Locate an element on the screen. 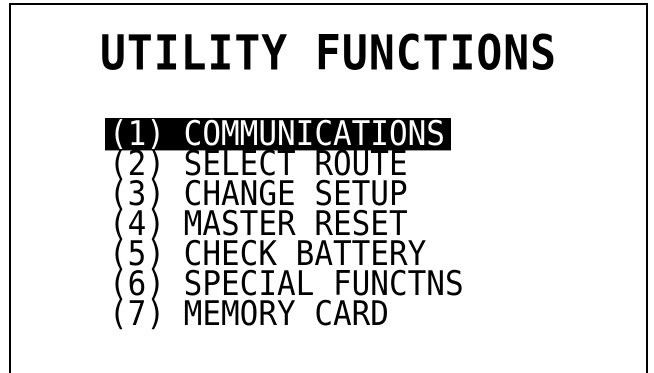  menu-item-label: MEMORY CARD is located at coordinates (286, 314).